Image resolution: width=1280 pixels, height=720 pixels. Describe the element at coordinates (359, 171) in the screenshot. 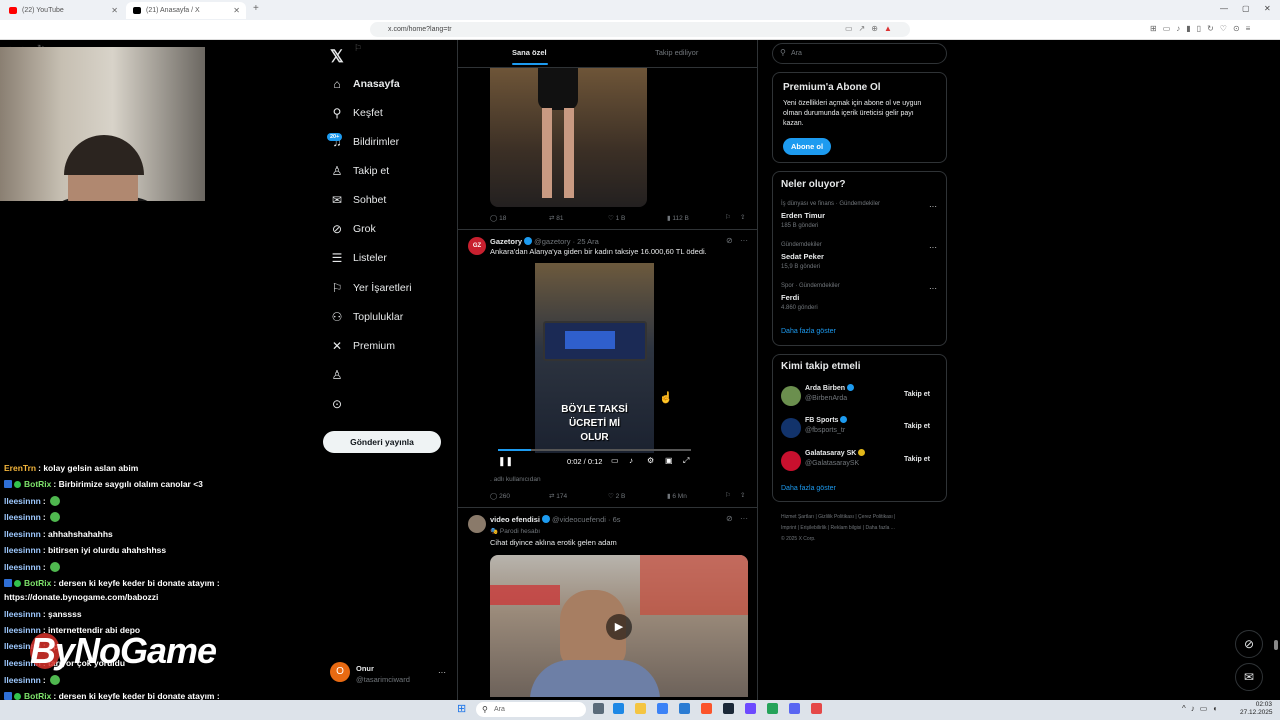

I see `nav-item-takip-et: ♙ Takip et` at that location.